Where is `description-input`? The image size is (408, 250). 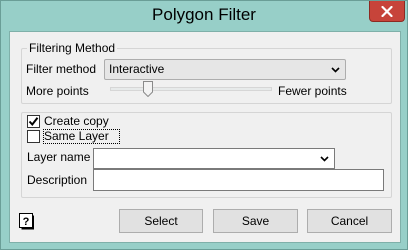 description-input is located at coordinates (238, 180).